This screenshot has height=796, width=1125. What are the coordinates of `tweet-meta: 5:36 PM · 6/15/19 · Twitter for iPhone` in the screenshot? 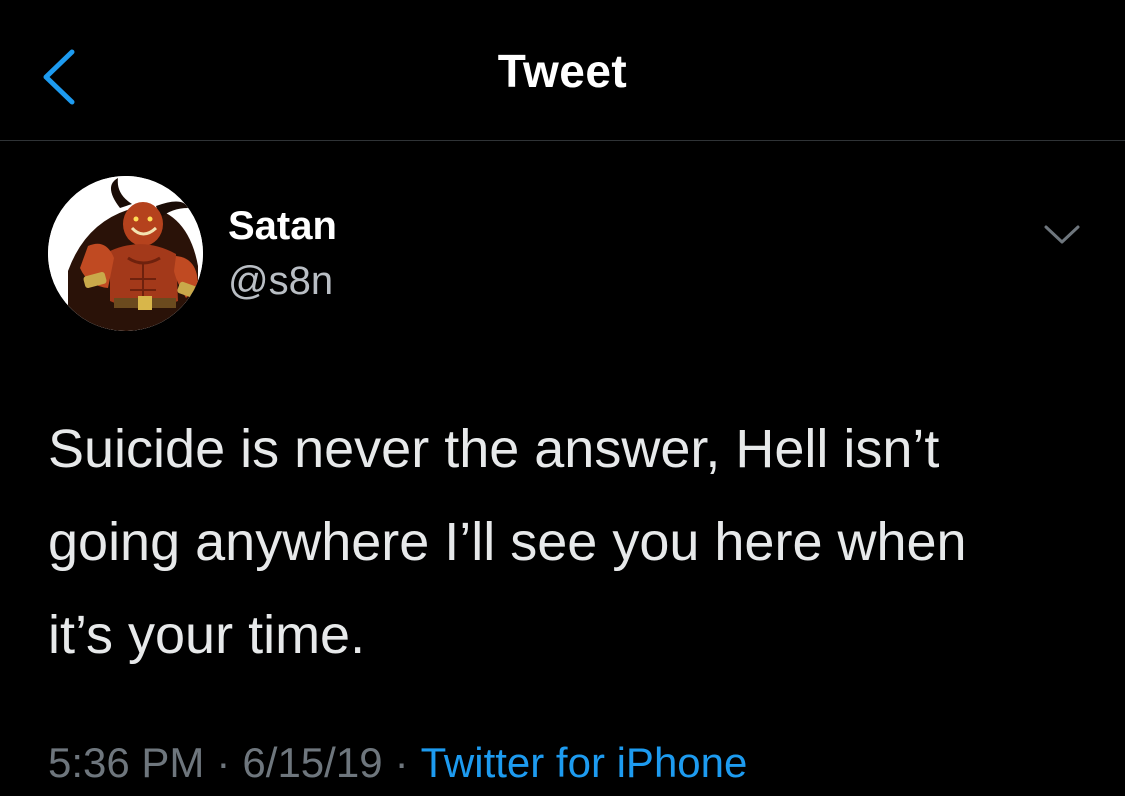 It's located at (397, 763).